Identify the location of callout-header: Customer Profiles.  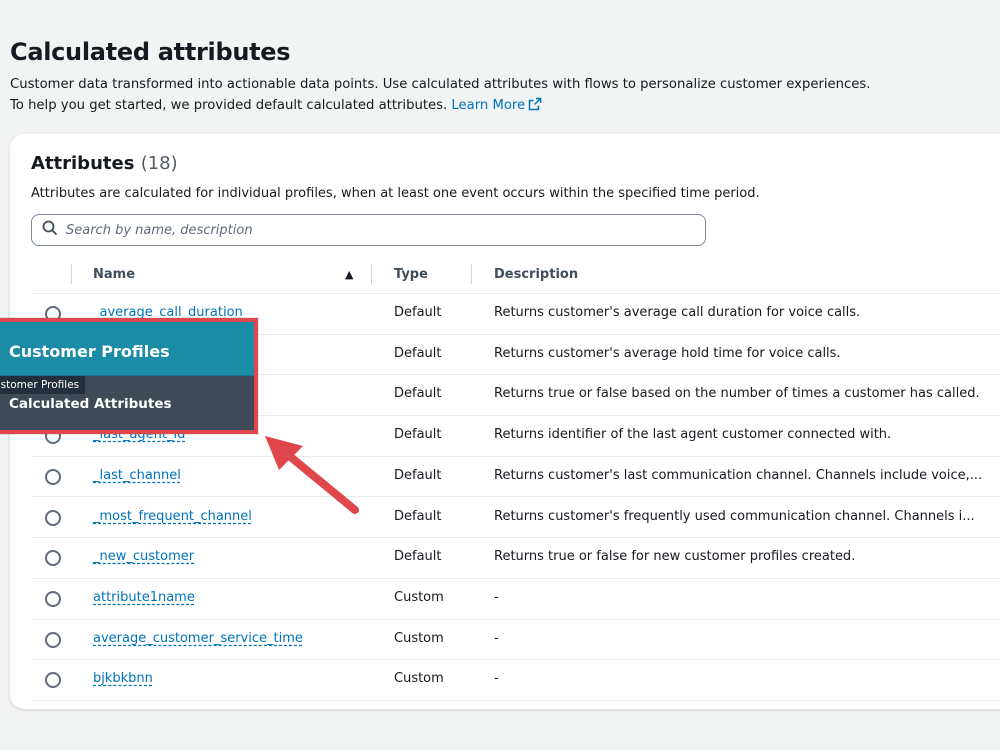
(127, 349).